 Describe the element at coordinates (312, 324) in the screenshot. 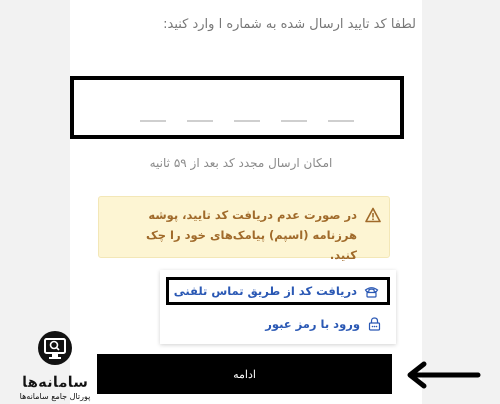

I see `password-login-option-label: ورود با رمز عبور` at that location.